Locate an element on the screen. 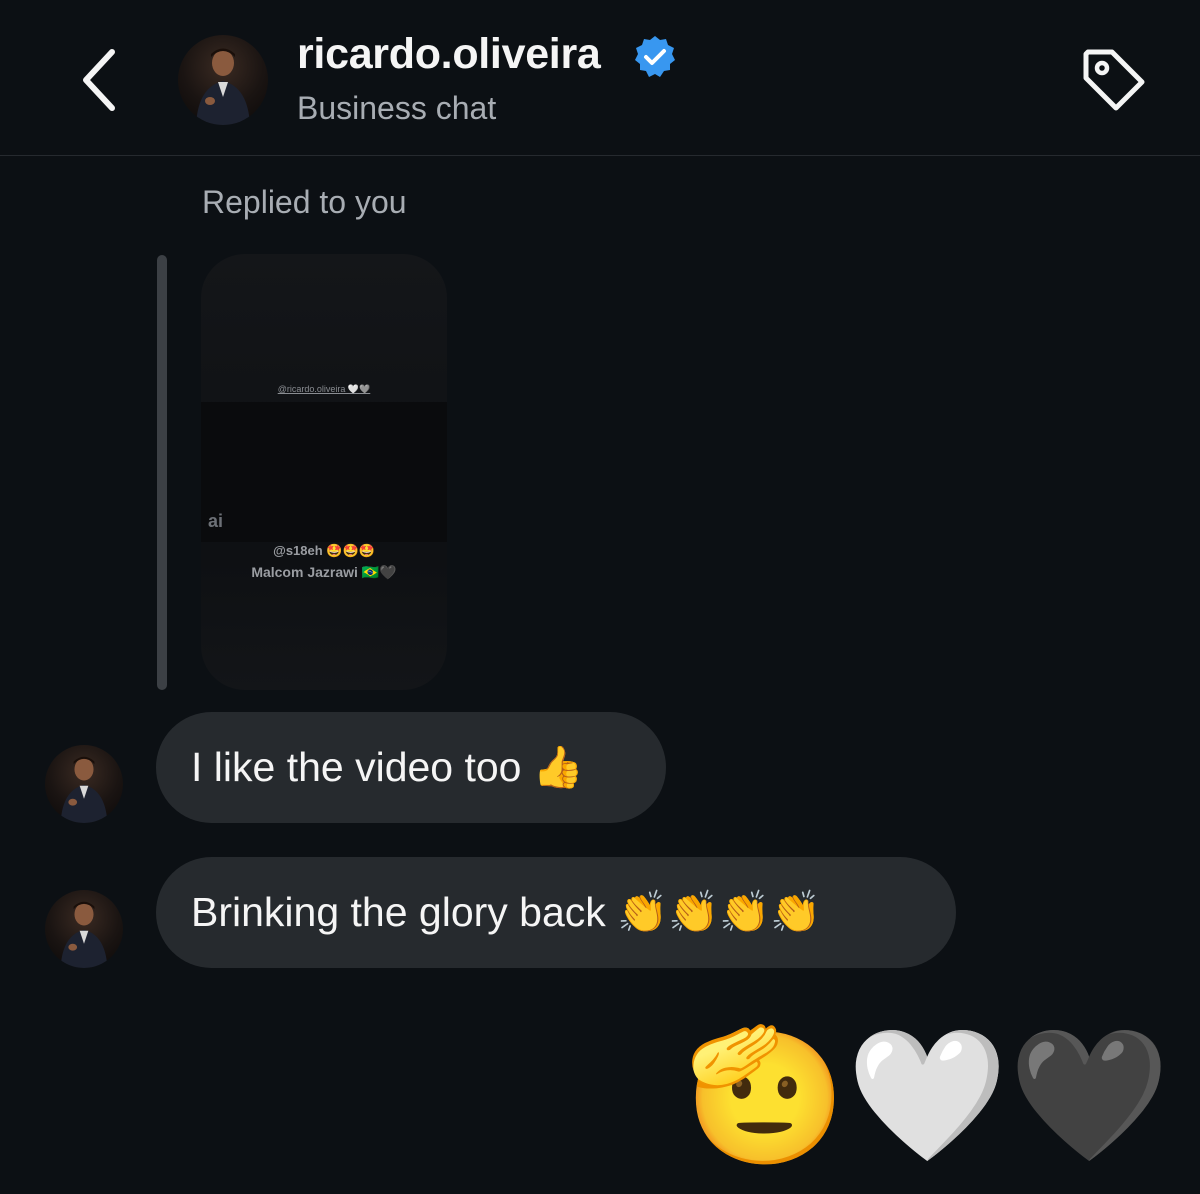 This screenshot has height=1194, width=1200. message-bubble: Brinking the glory back 👏👏👏👏 is located at coordinates (556, 912).